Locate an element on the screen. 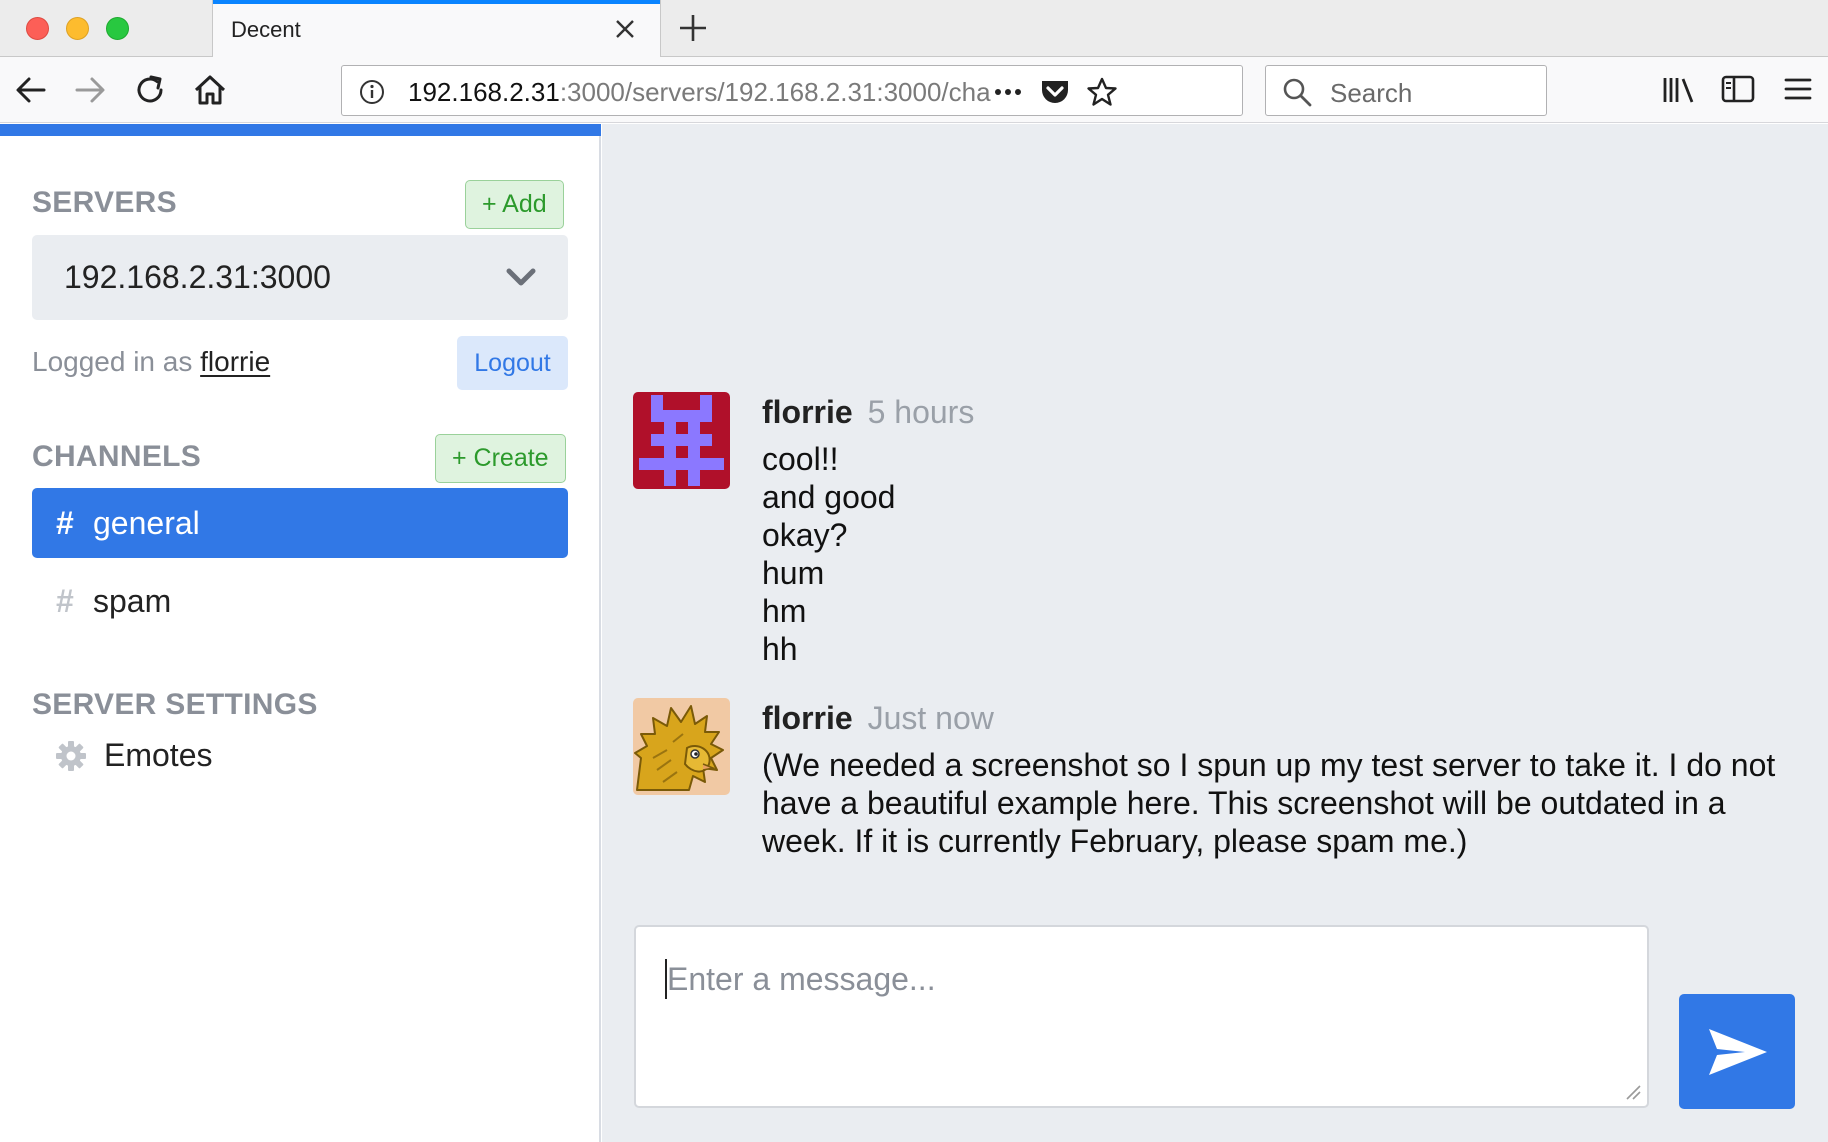 Image resolution: width=1828 pixels, height=1142 pixels. settings-item-label: Emotes is located at coordinates (158, 755).